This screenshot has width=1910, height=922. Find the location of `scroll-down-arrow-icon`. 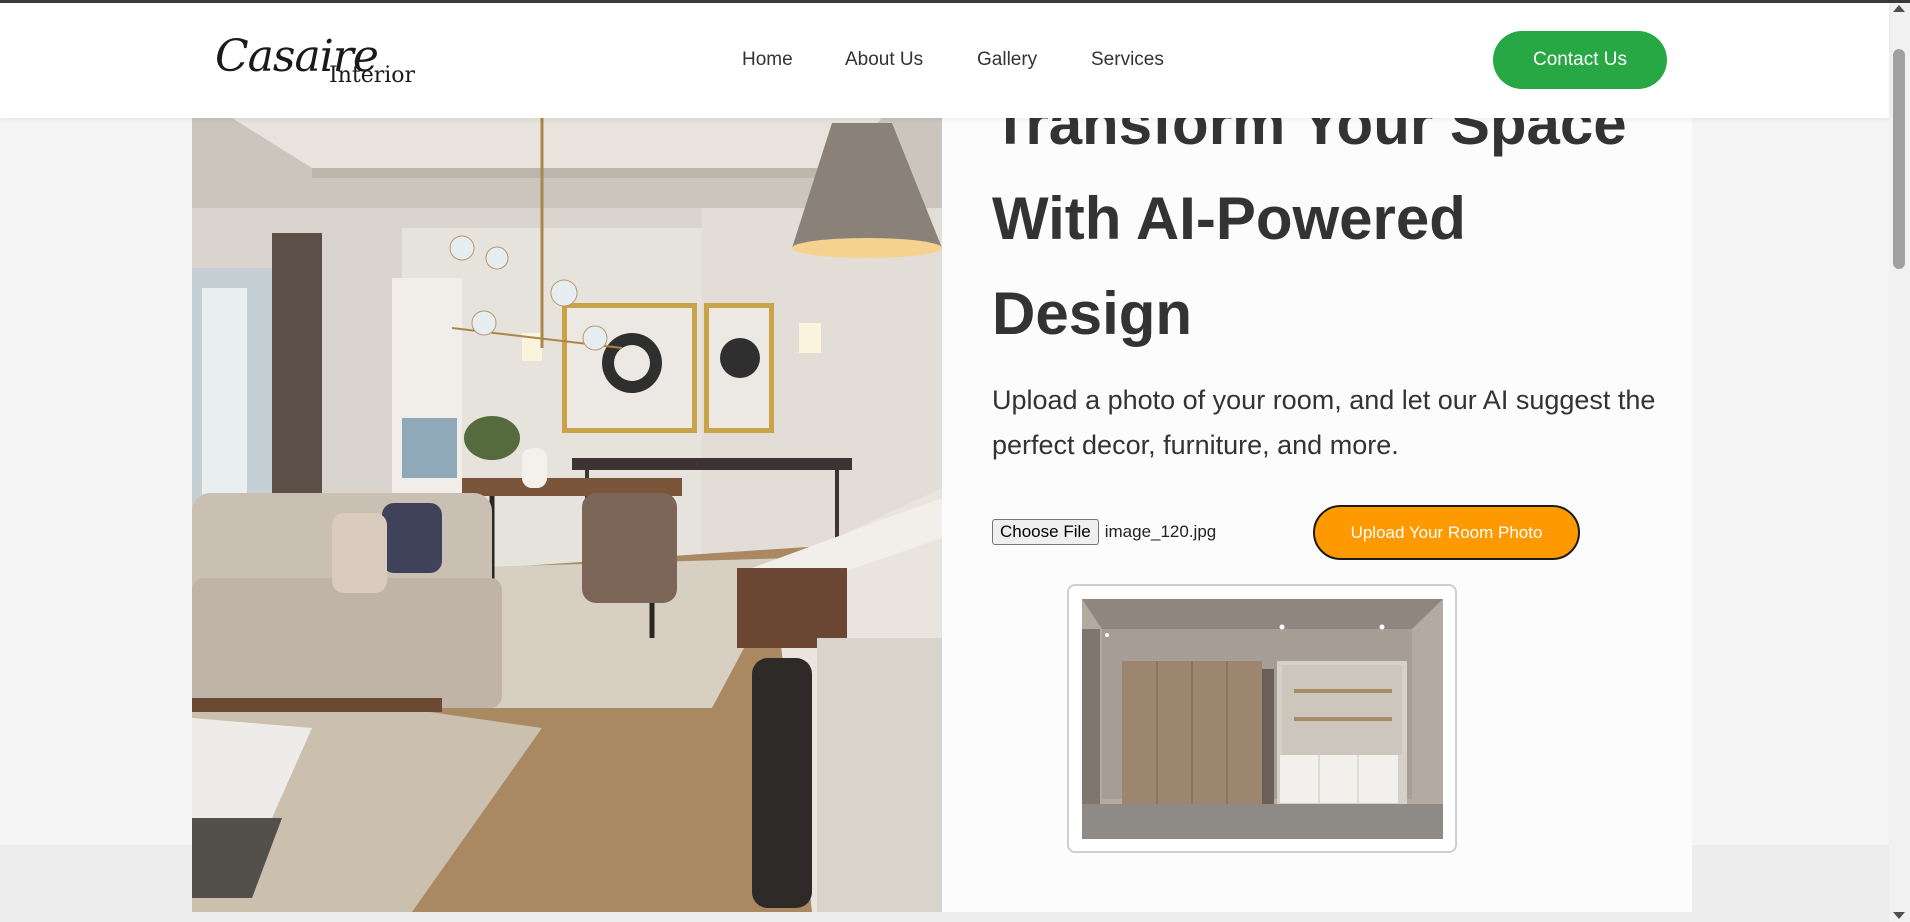

scroll-down-arrow-icon is located at coordinates (1899, 915).